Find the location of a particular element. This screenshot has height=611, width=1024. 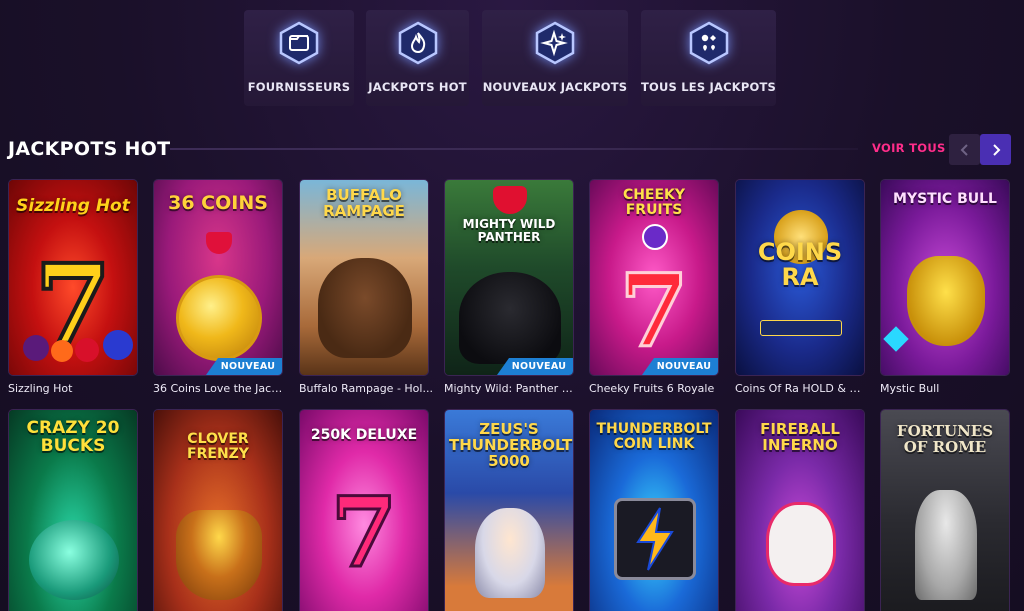

cherry-icon is located at coordinates (87, 350).